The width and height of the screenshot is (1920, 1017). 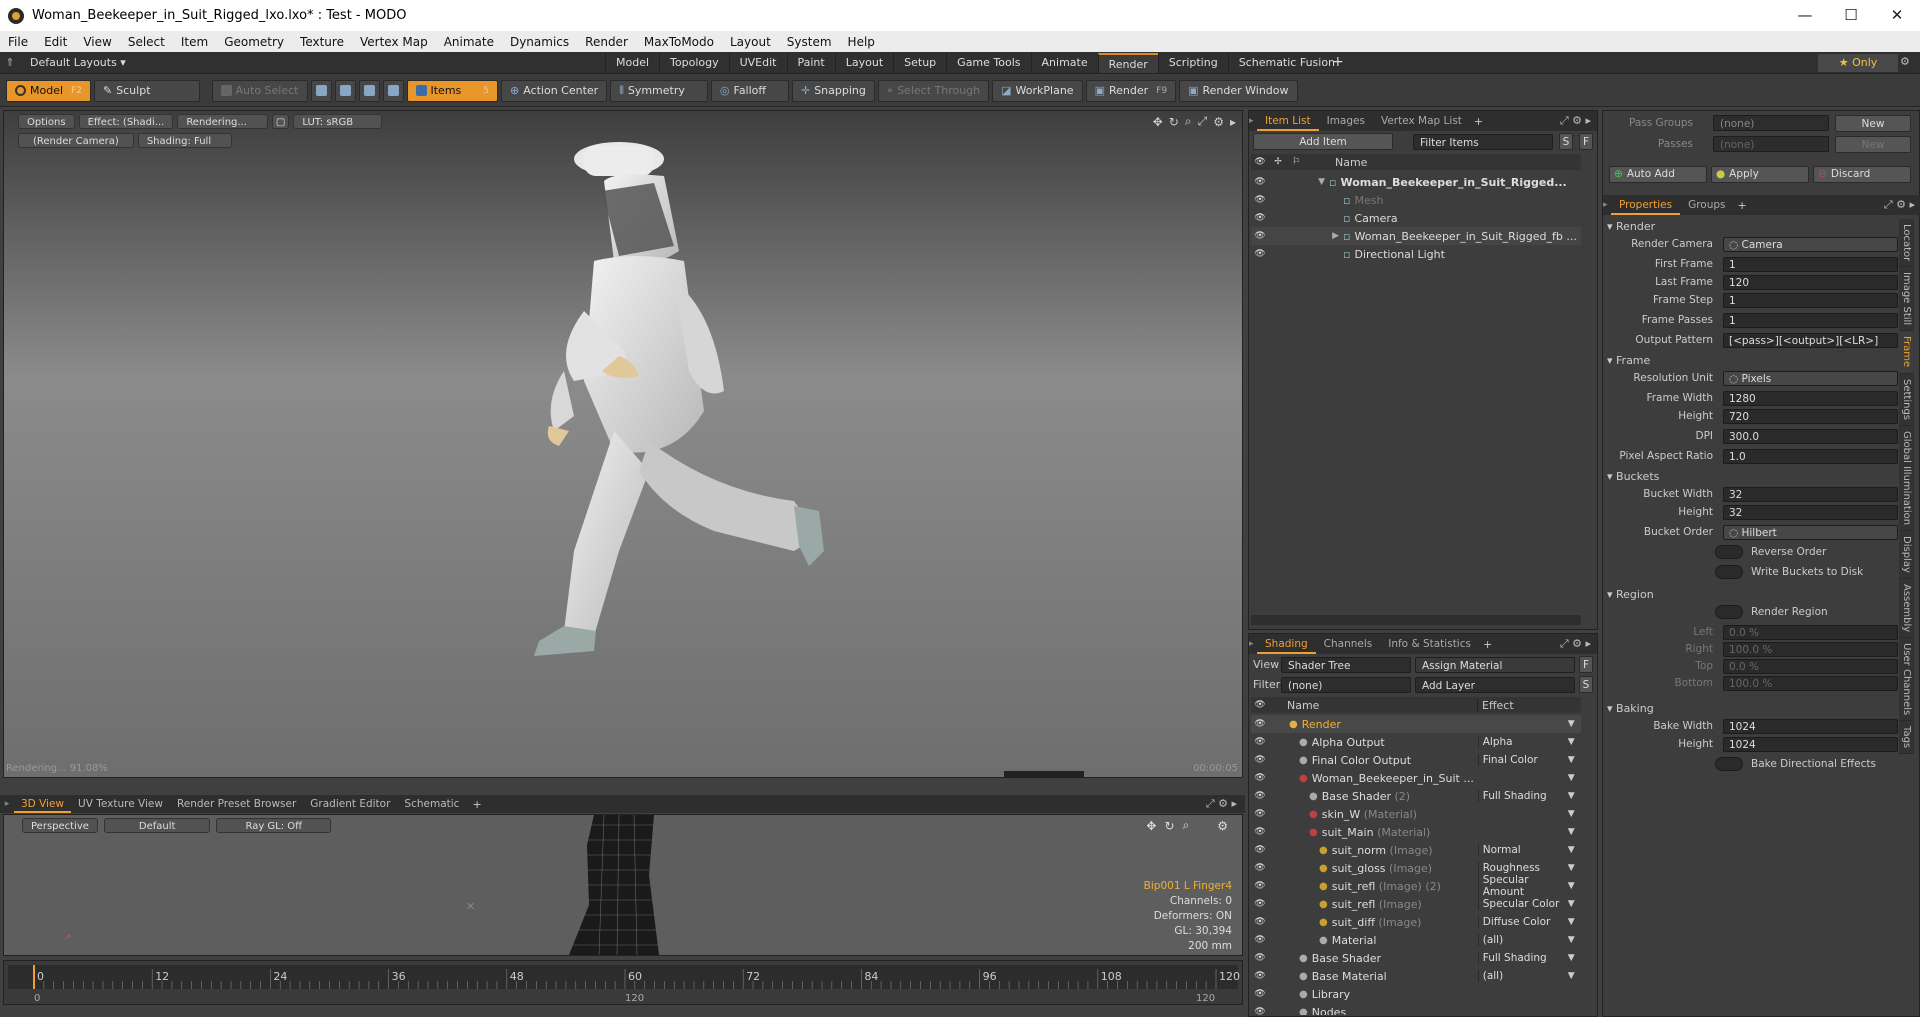 I want to click on buckets-section-header: ▾ Buckets, so click(x=1633, y=477).